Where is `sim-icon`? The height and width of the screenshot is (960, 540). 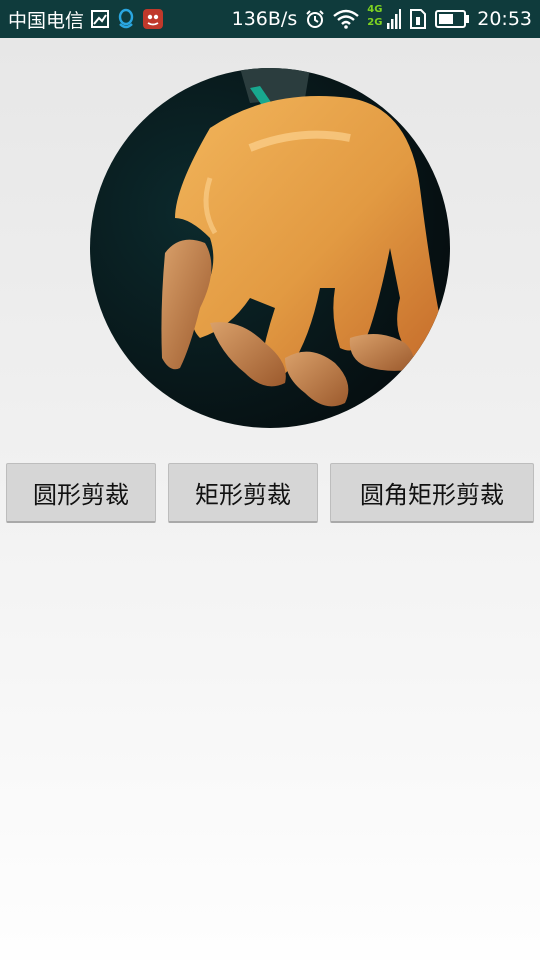
sim-icon is located at coordinates (418, 19).